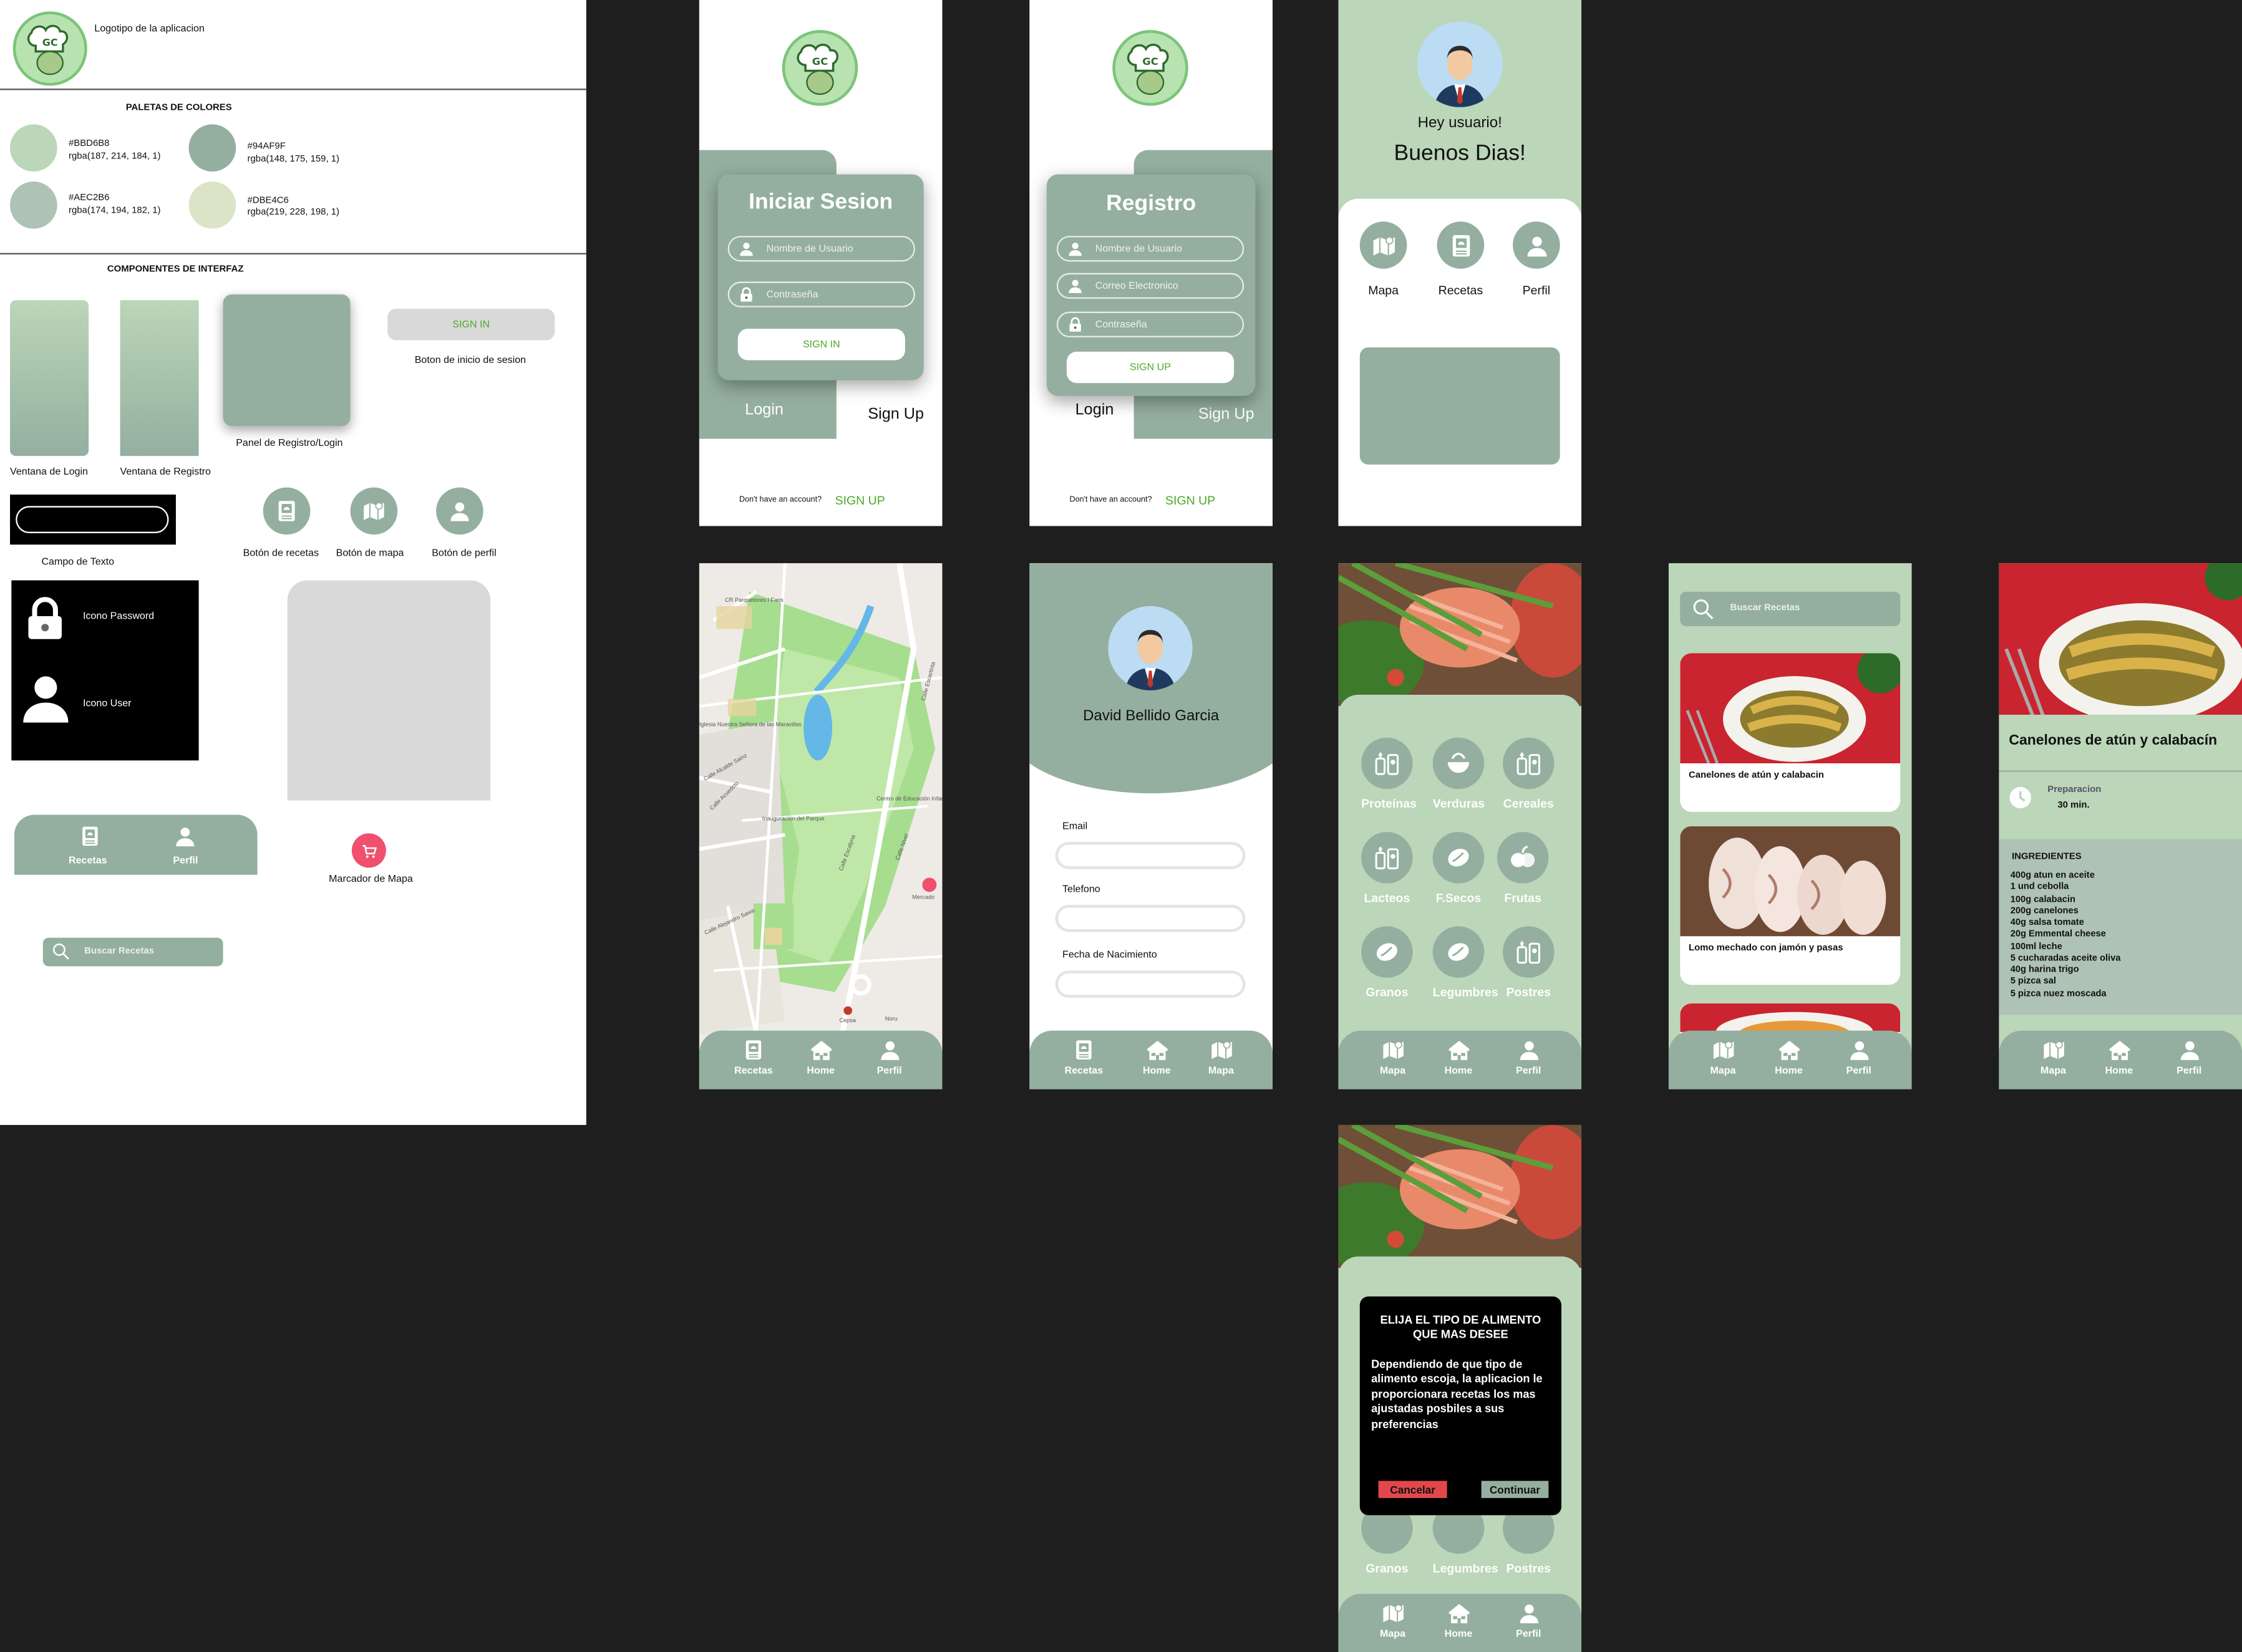 Image resolution: width=2242 pixels, height=1652 pixels. Describe the element at coordinates (1458, 763) in the screenshot. I see `vegetable-icon` at that location.